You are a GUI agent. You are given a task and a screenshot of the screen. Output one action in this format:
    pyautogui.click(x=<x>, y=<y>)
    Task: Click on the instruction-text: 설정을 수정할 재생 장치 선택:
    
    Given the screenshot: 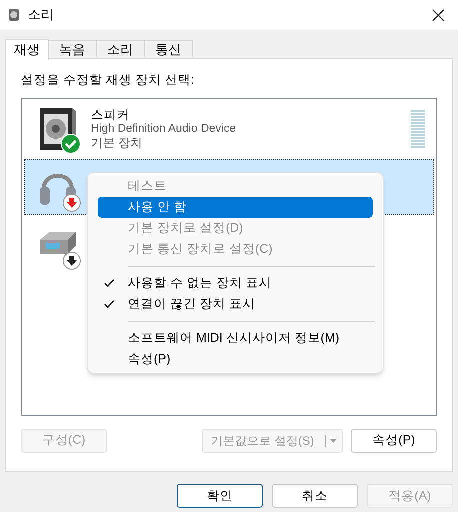 What is the action you would take?
    pyautogui.click(x=108, y=80)
    